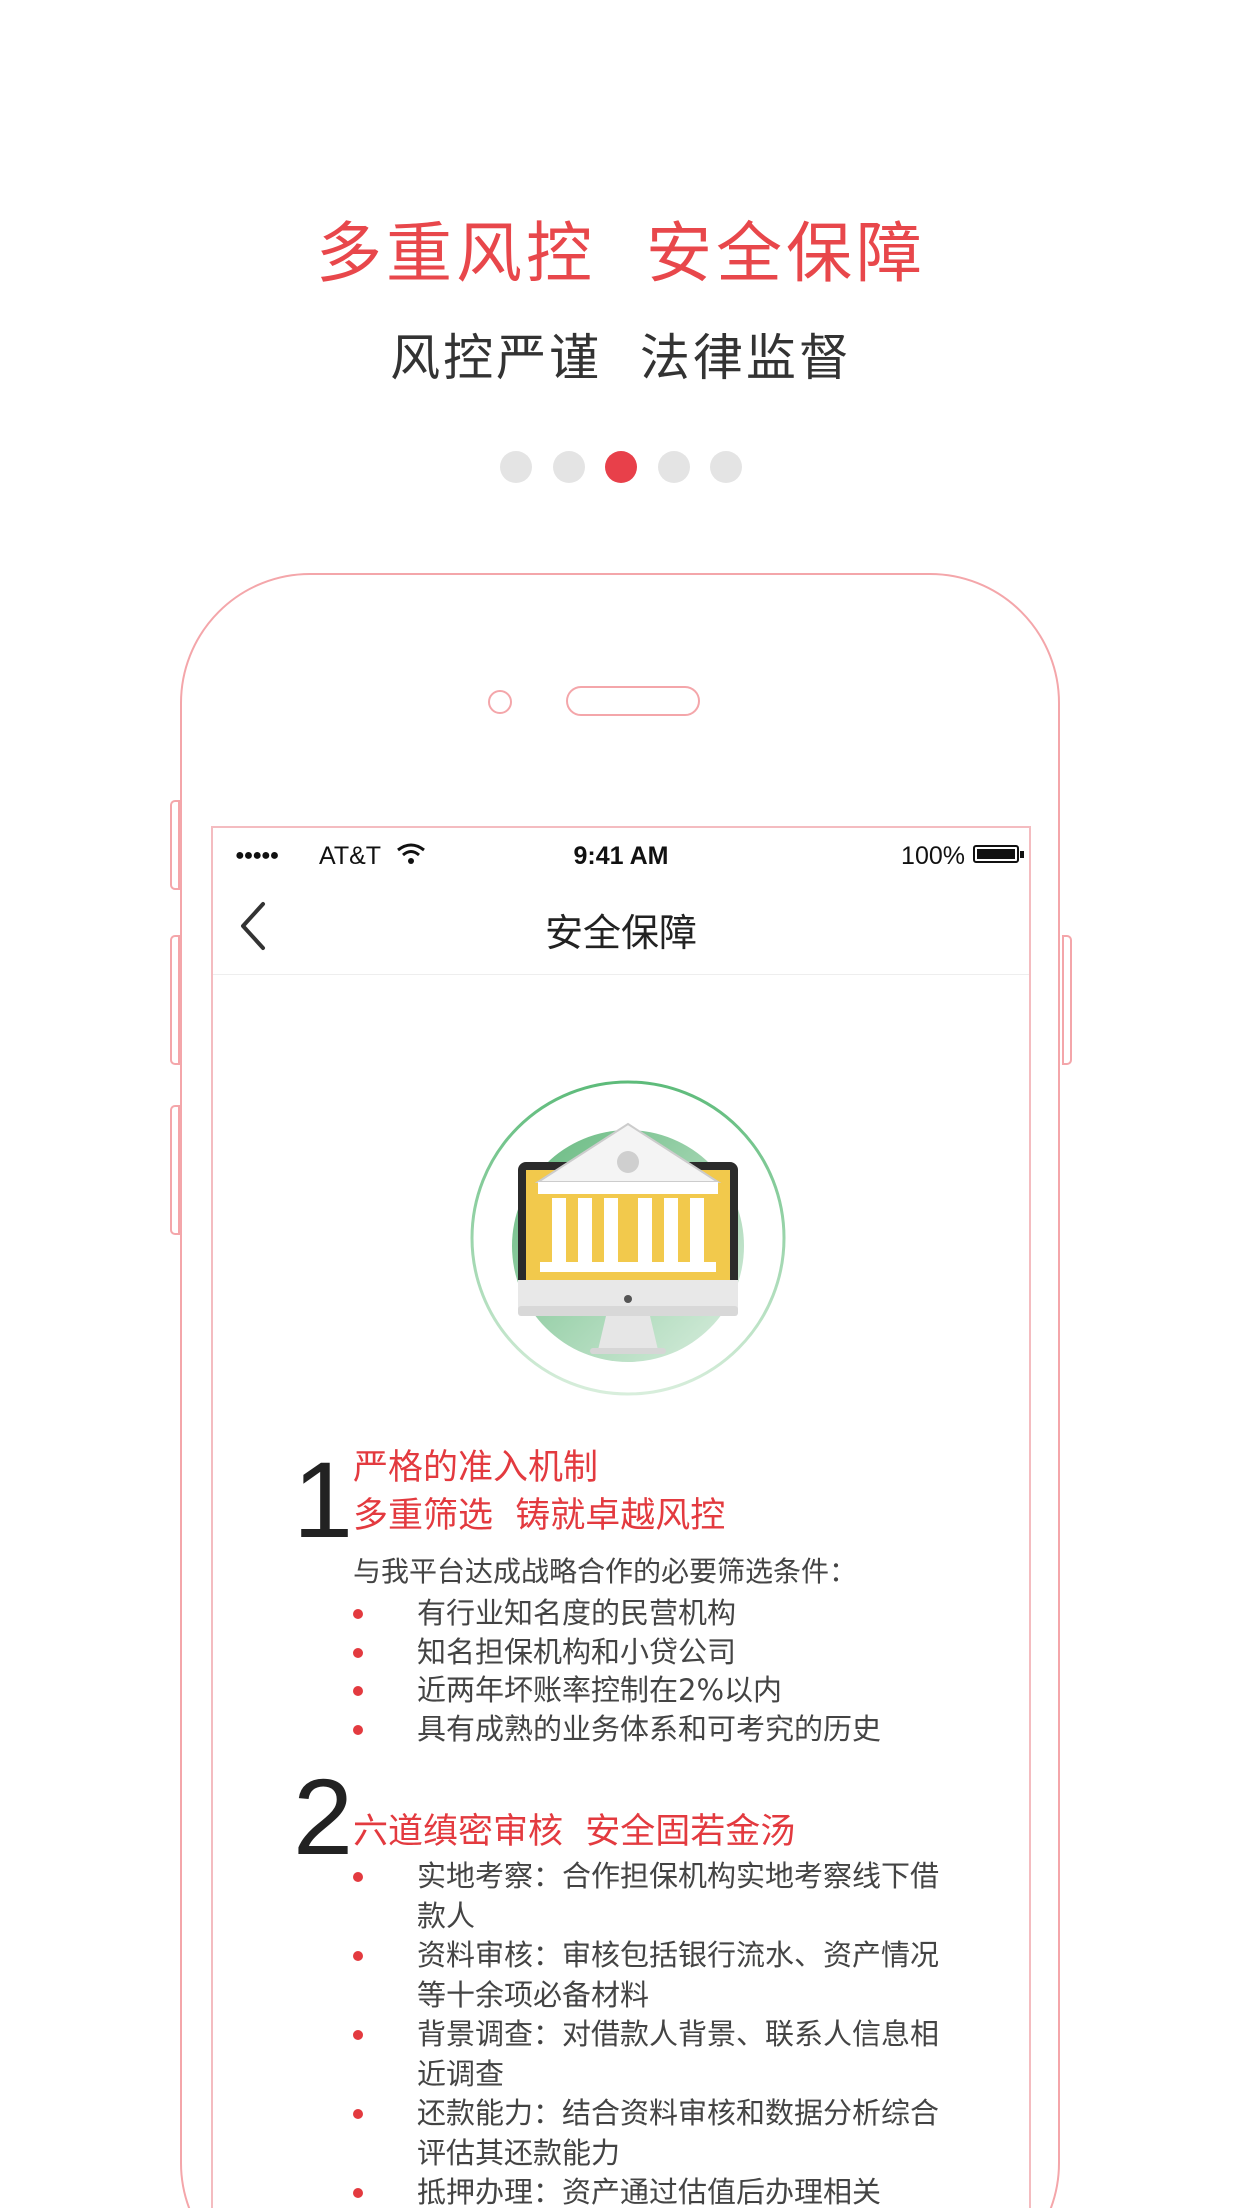  Describe the element at coordinates (653, 1613) in the screenshot. I see `list-item: 有行业知名度的民营机构` at that location.